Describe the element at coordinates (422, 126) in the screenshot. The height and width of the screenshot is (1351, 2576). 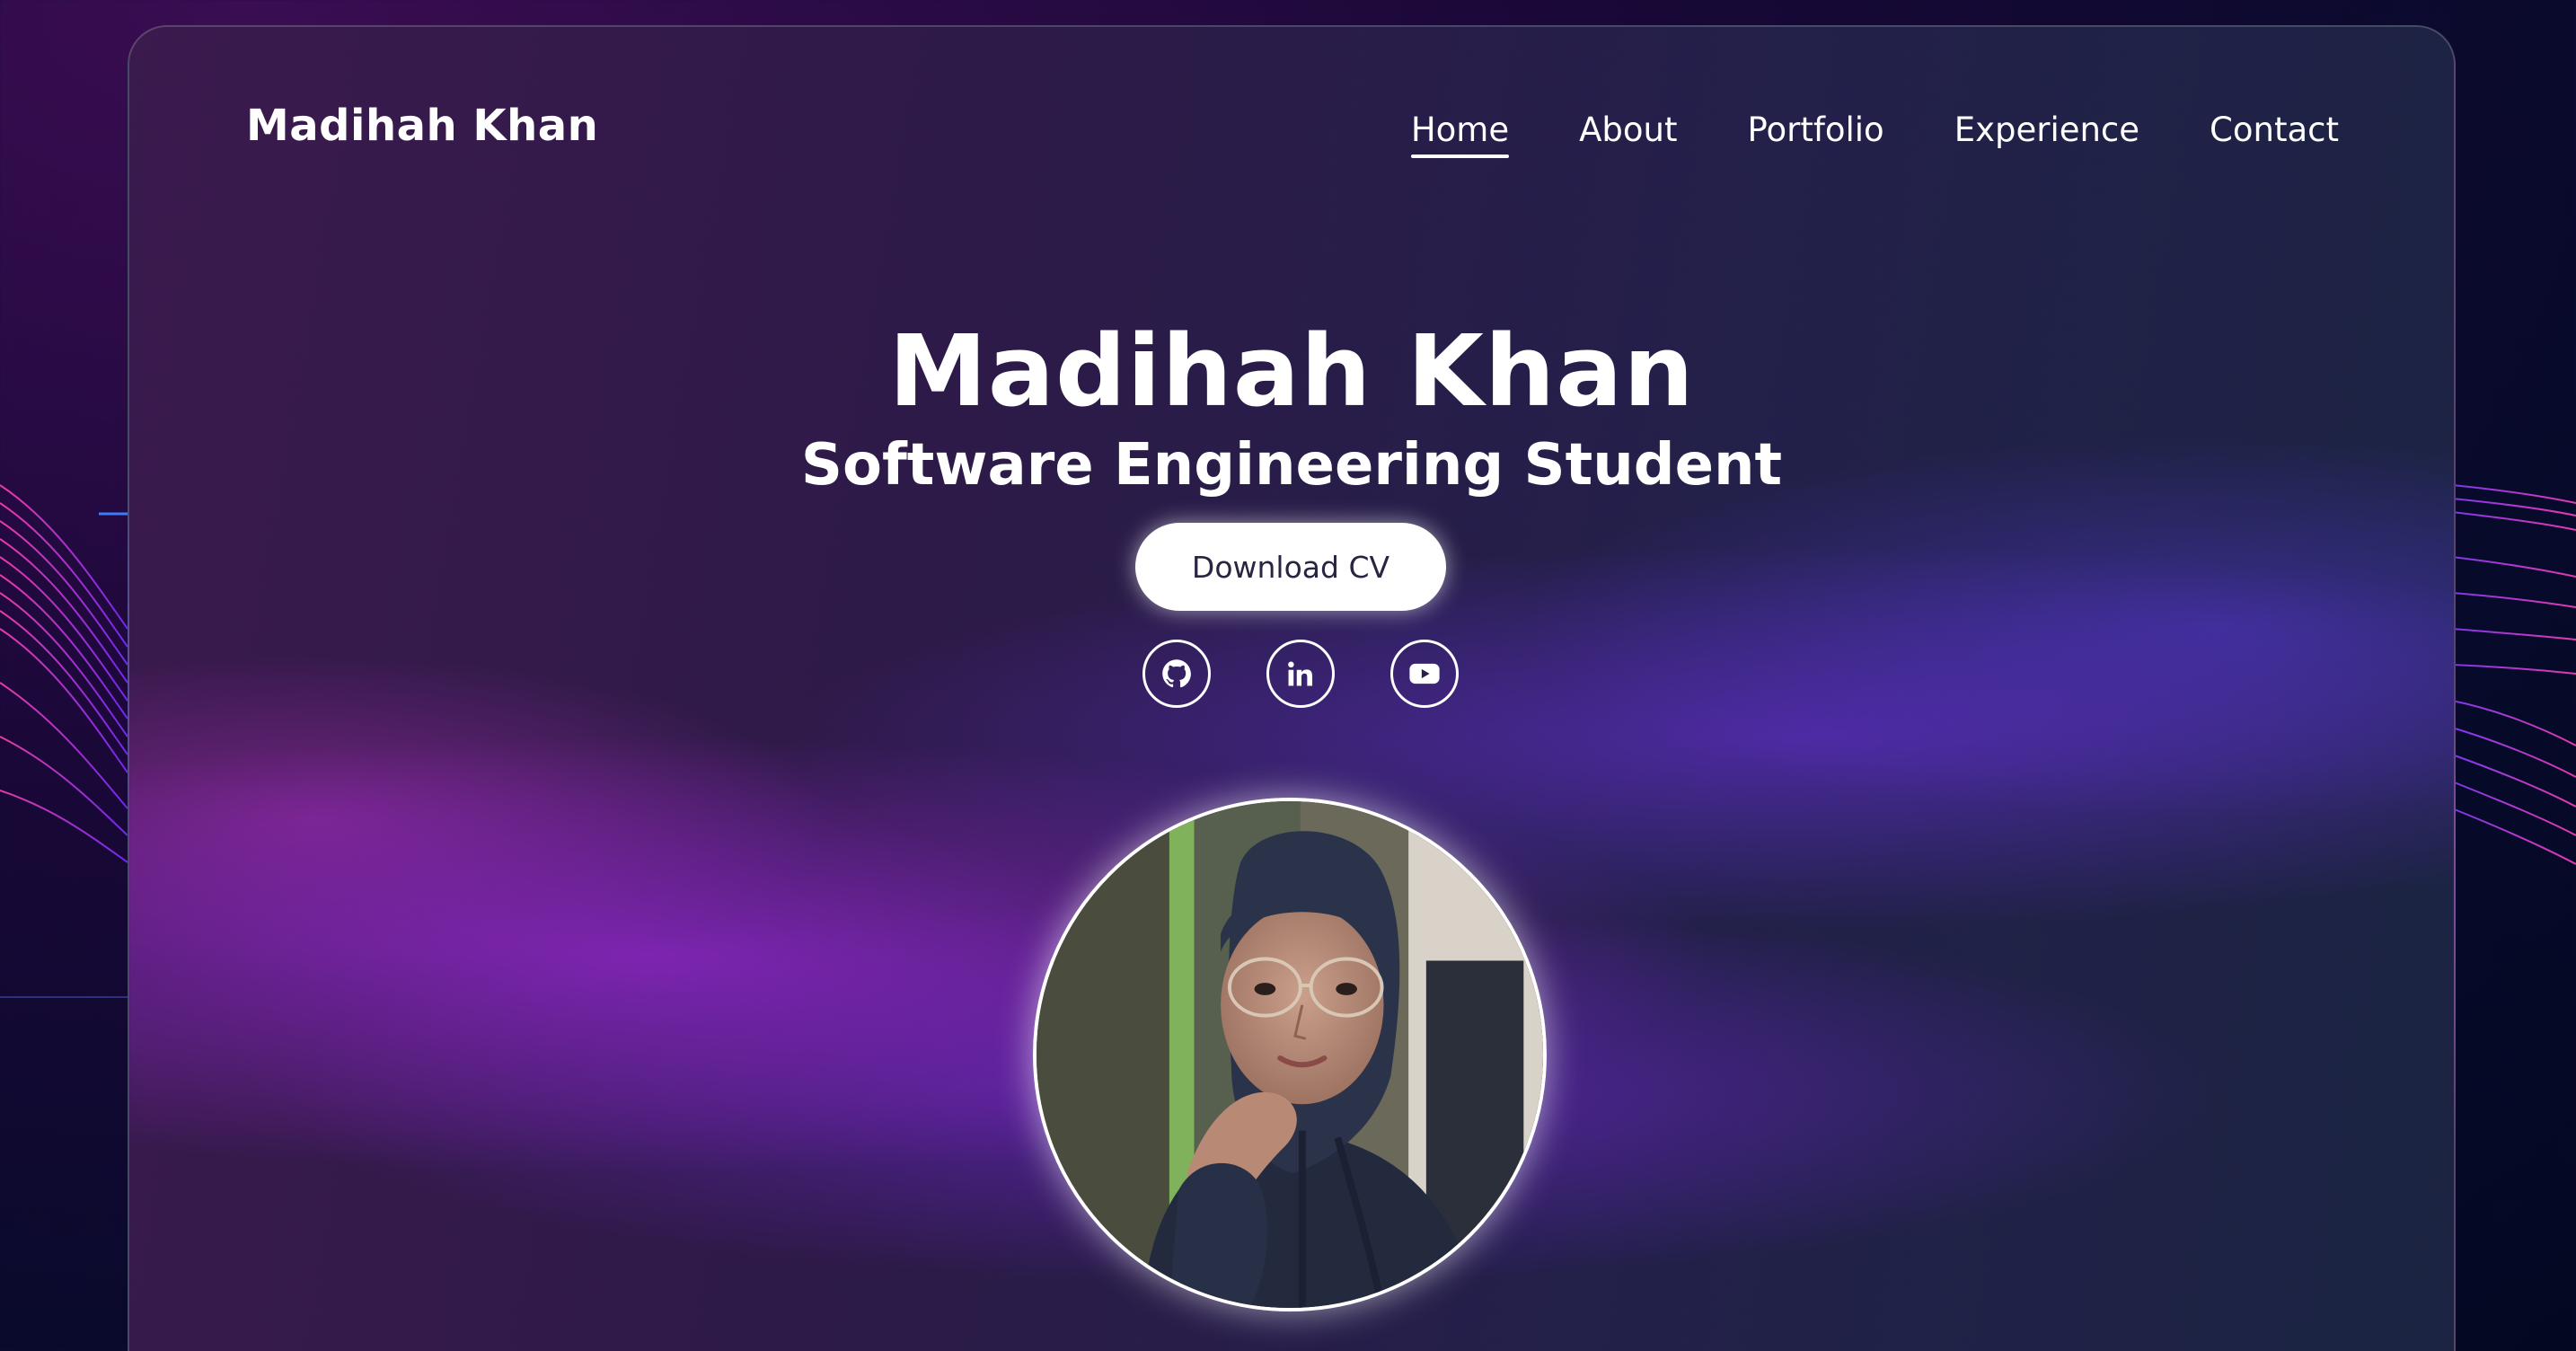
I see `brand-logo: Madihah Khan` at that location.